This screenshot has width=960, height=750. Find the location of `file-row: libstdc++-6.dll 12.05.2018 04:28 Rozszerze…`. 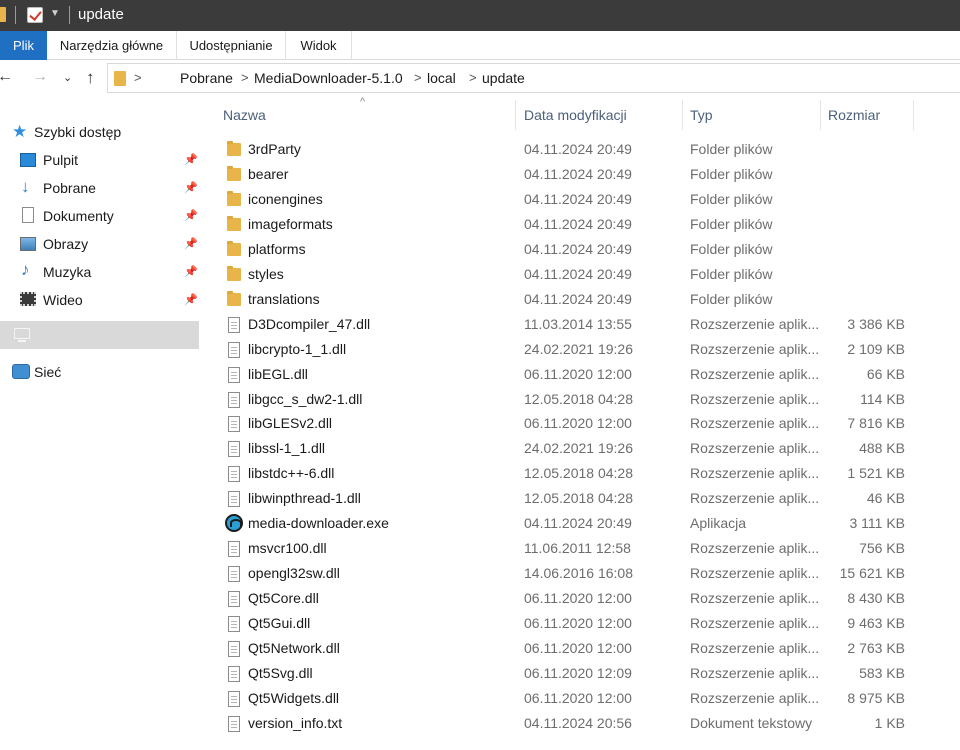

file-row: libstdc++-6.dll 12.05.2018 04:28 Rozszerze… is located at coordinates (560, 474).